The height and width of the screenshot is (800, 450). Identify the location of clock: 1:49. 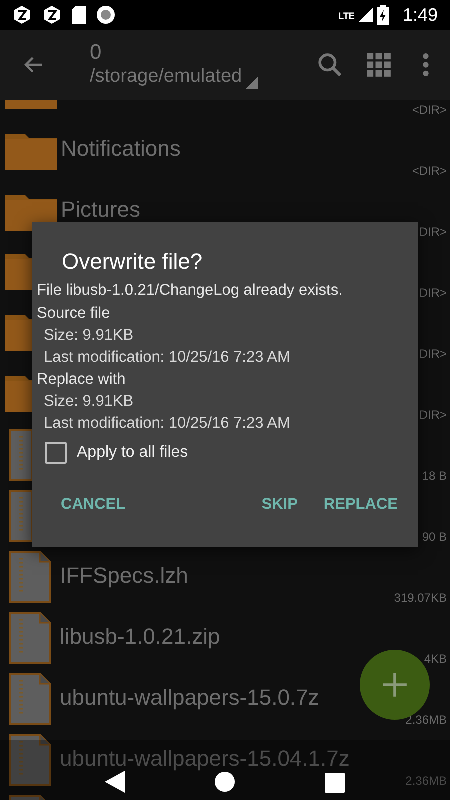
(420, 15).